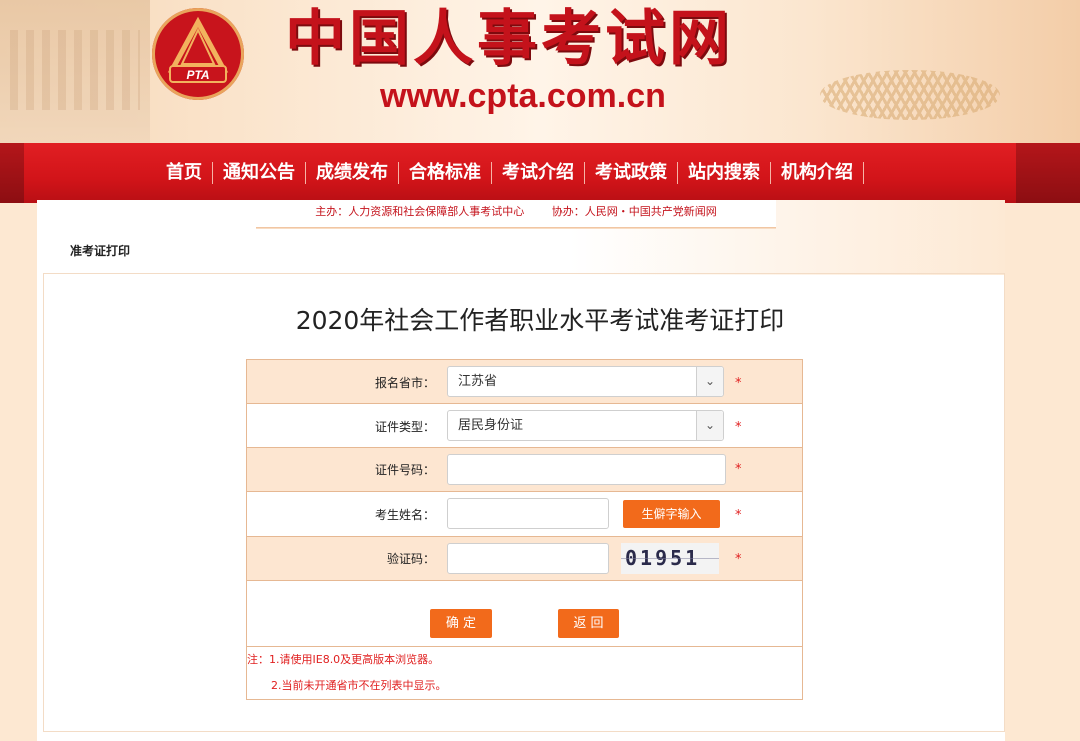 This screenshot has height=741, width=1080. Describe the element at coordinates (197, 75) in the screenshot. I see `svg-text: PTA` at that location.